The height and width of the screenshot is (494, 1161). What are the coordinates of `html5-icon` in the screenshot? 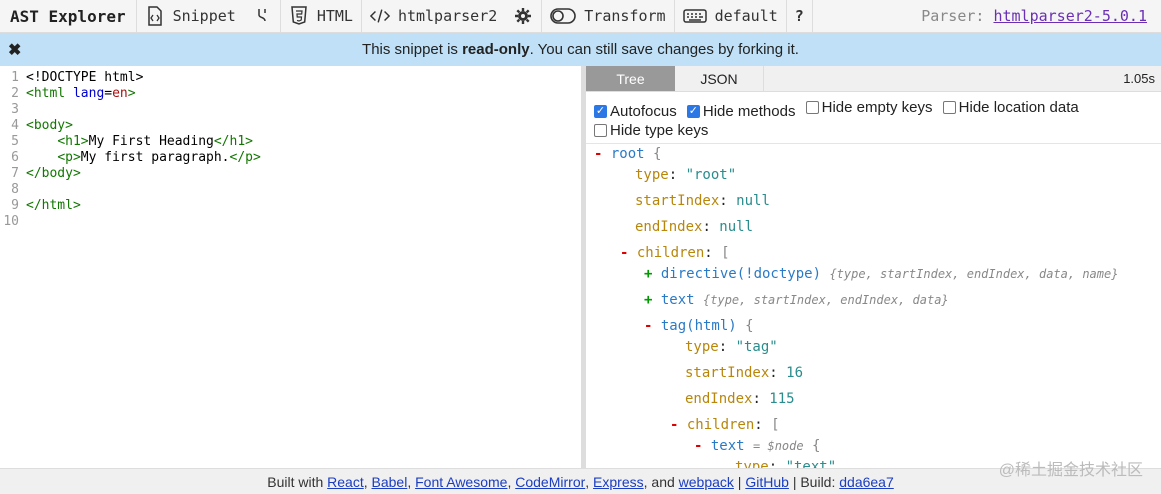 It's located at (299, 16).